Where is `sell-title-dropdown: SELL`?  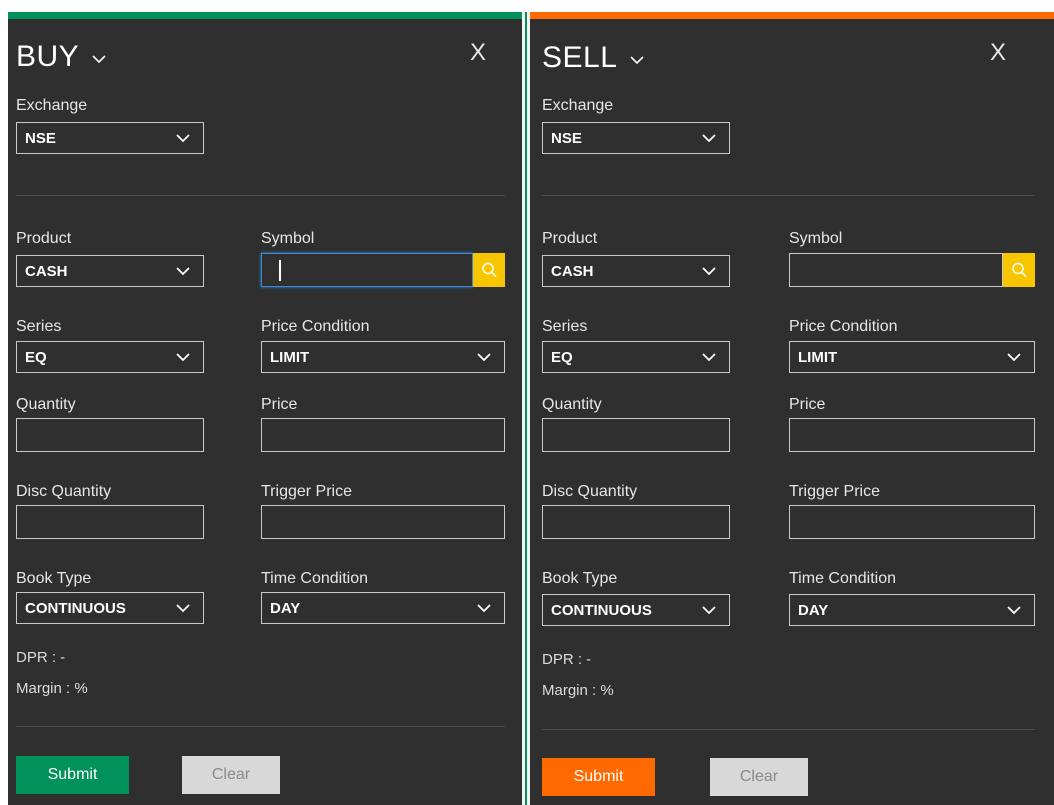
sell-title-dropdown: SELL is located at coordinates (594, 58).